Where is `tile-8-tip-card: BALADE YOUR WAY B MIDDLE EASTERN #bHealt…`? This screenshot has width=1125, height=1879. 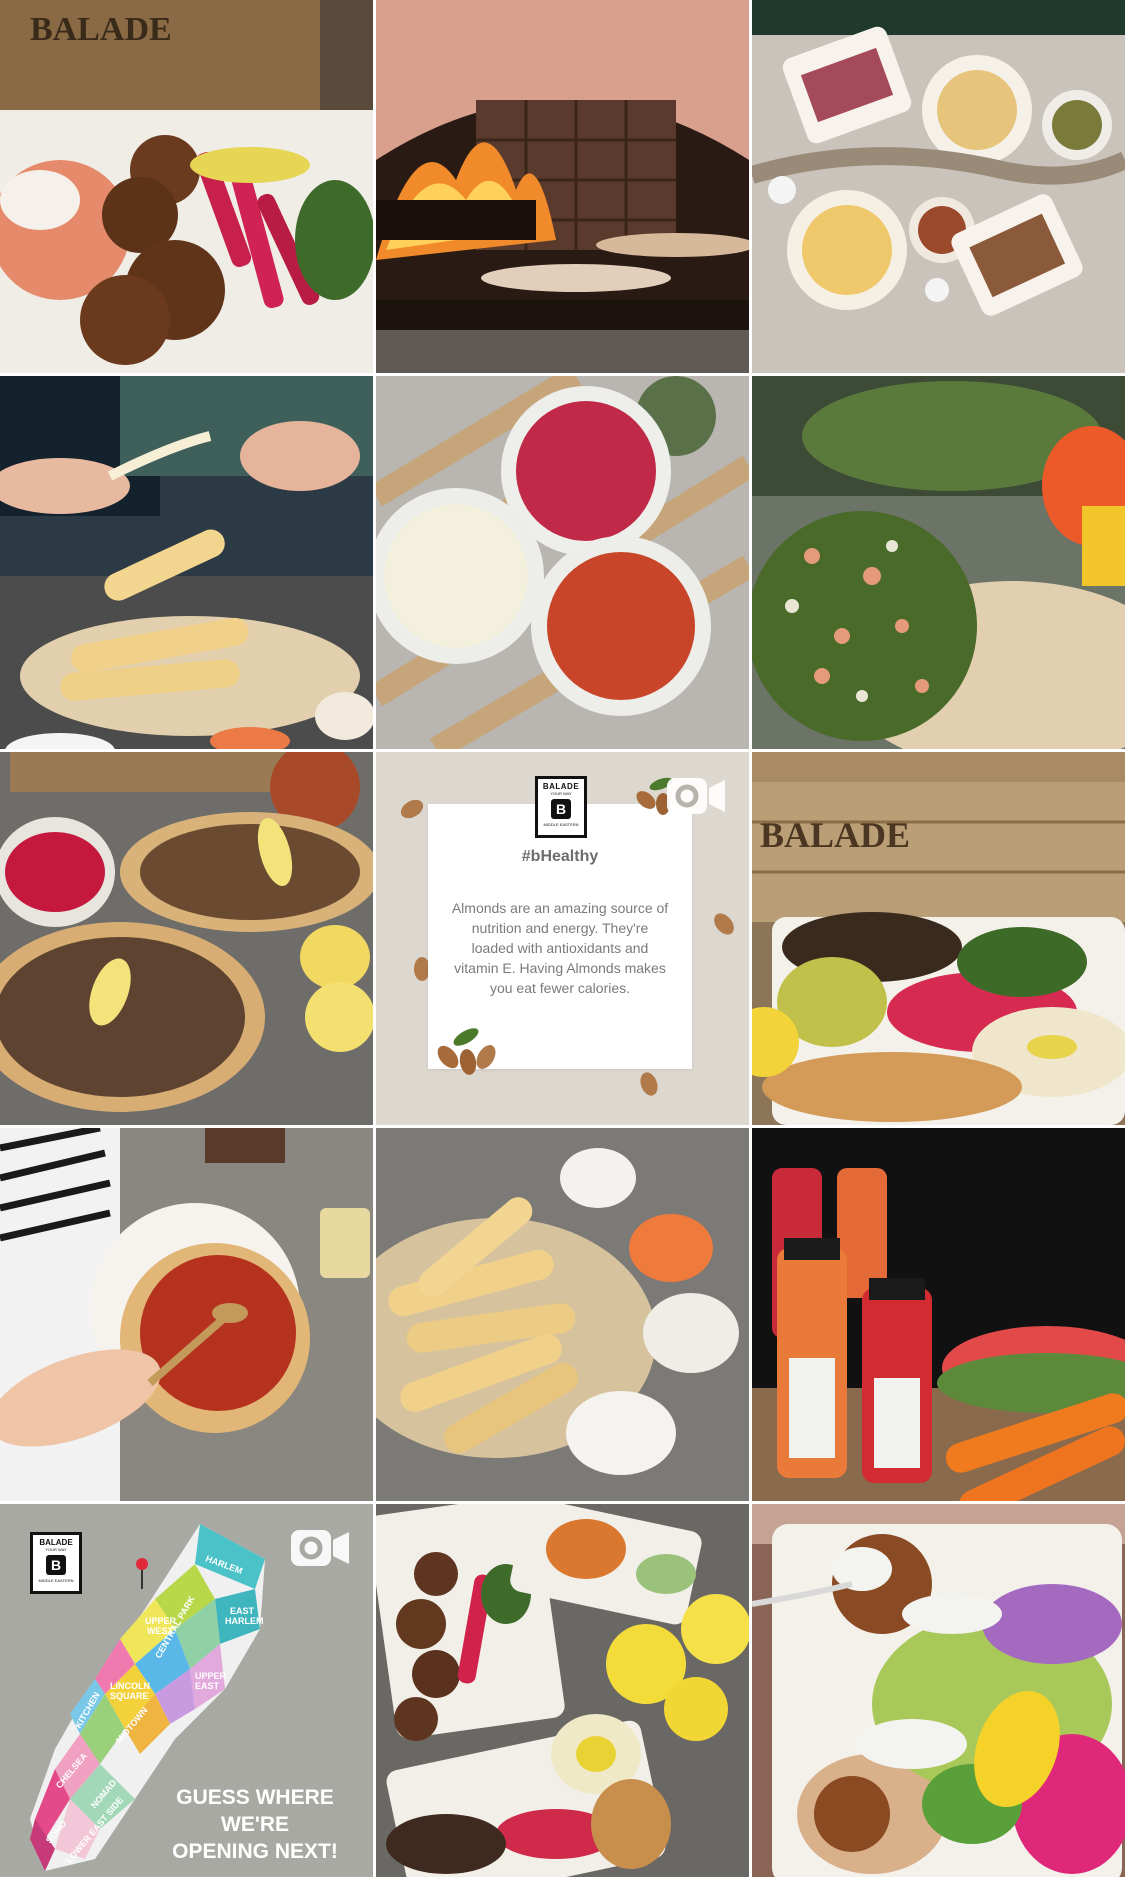 tile-8-tip-card: BALADE YOUR WAY B MIDDLE EASTERN #bHealt… is located at coordinates (562, 938).